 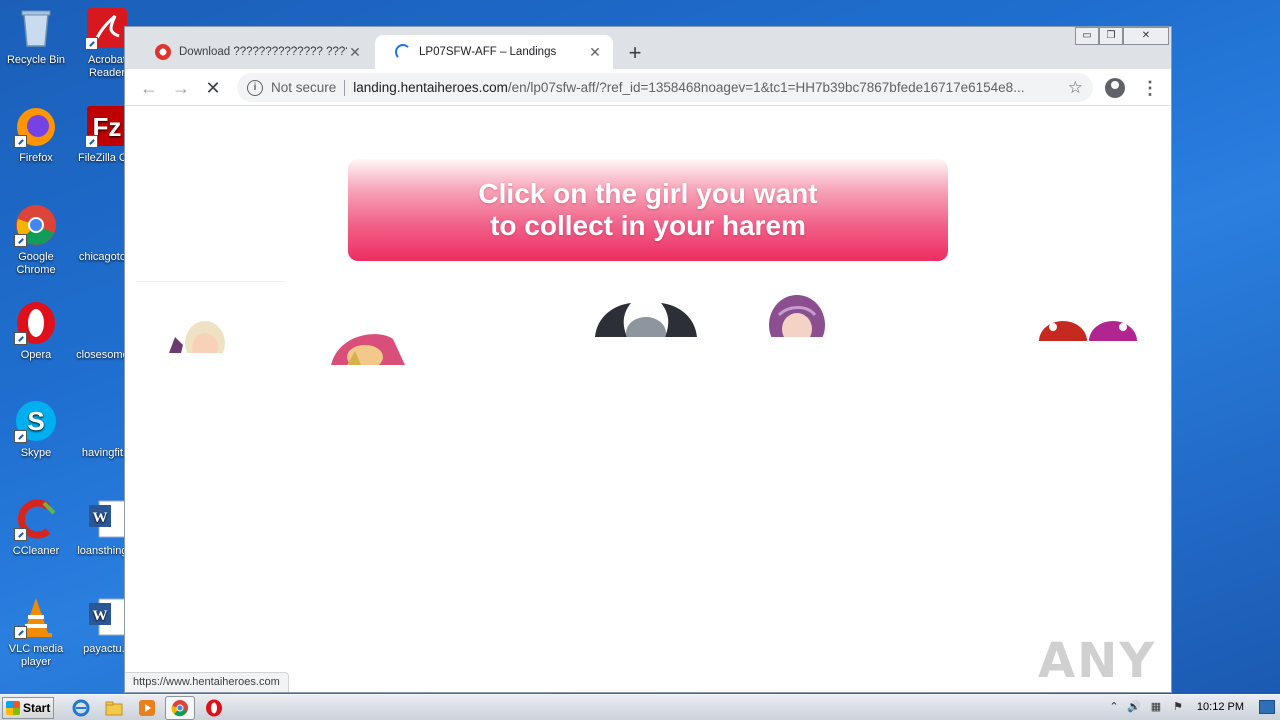 What do you see at coordinates (1075, 88) in the screenshot?
I see `bookmark-star-icon: ☆` at bounding box center [1075, 88].